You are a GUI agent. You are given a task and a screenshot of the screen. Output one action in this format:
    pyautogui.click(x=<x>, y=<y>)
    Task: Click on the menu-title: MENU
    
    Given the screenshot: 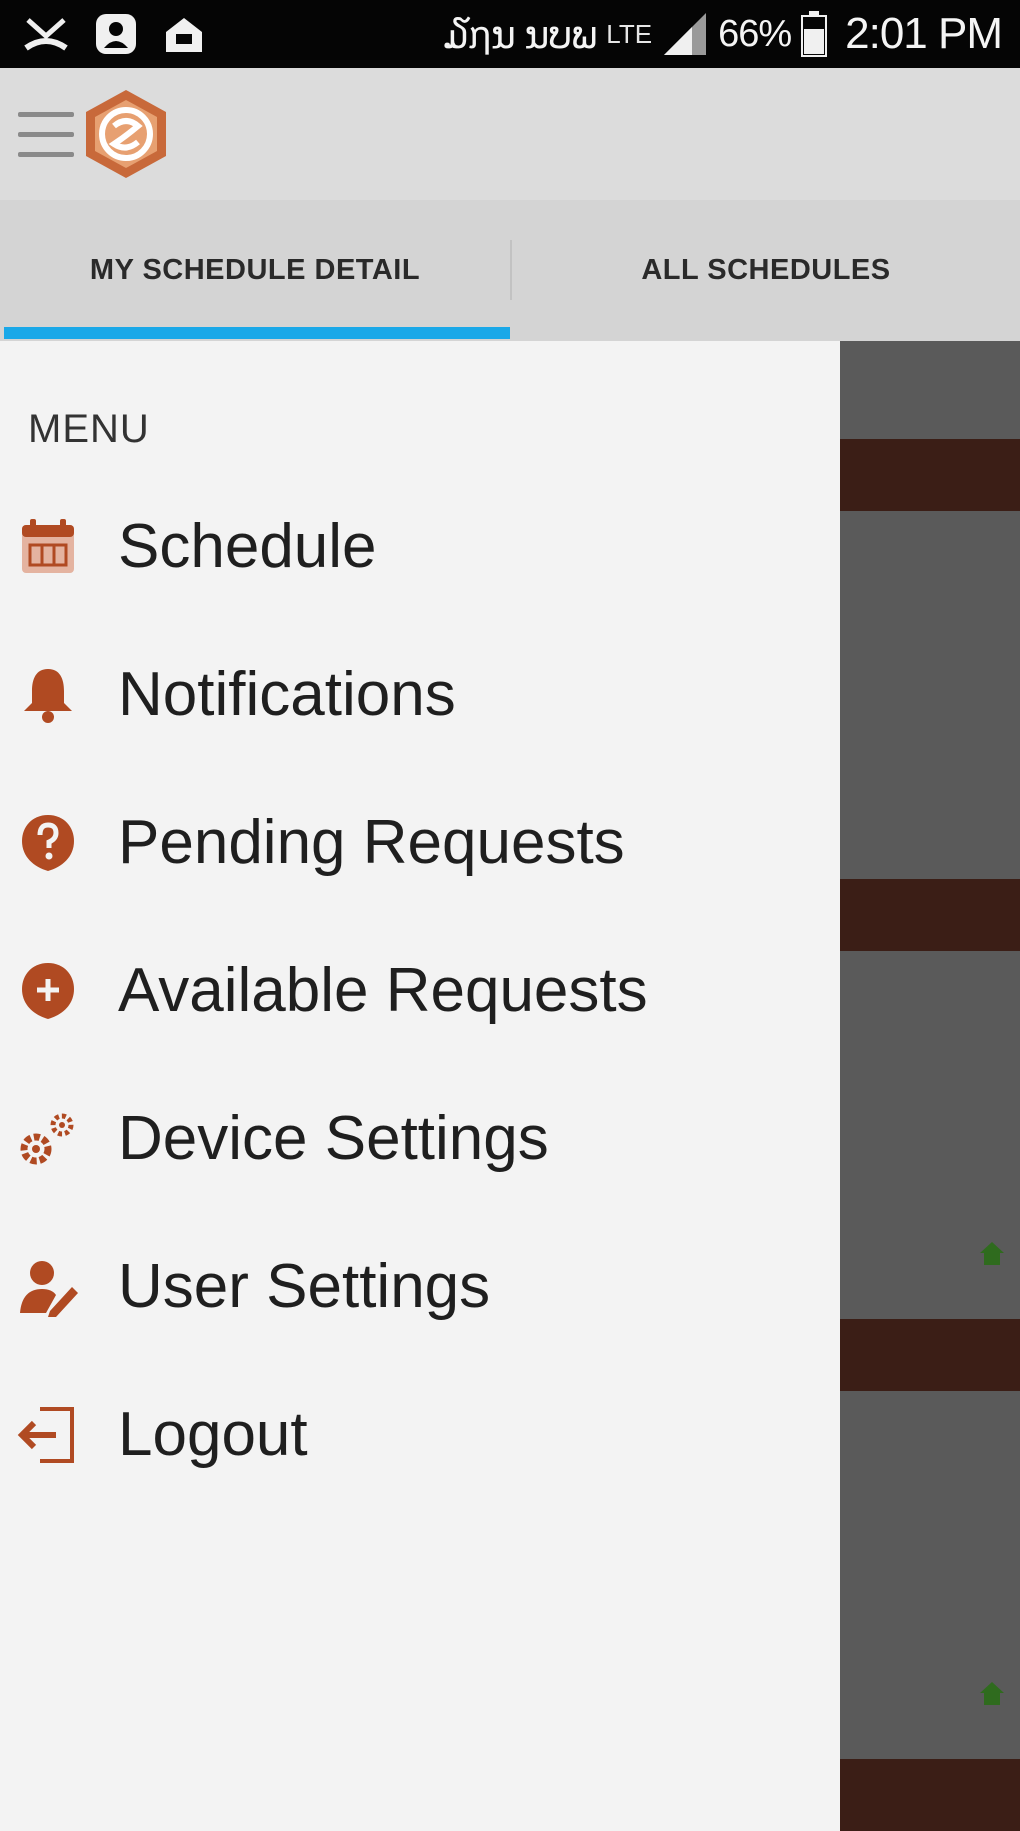 What is the action you would take?
    pyautogui.click(x=89, y=429)
    